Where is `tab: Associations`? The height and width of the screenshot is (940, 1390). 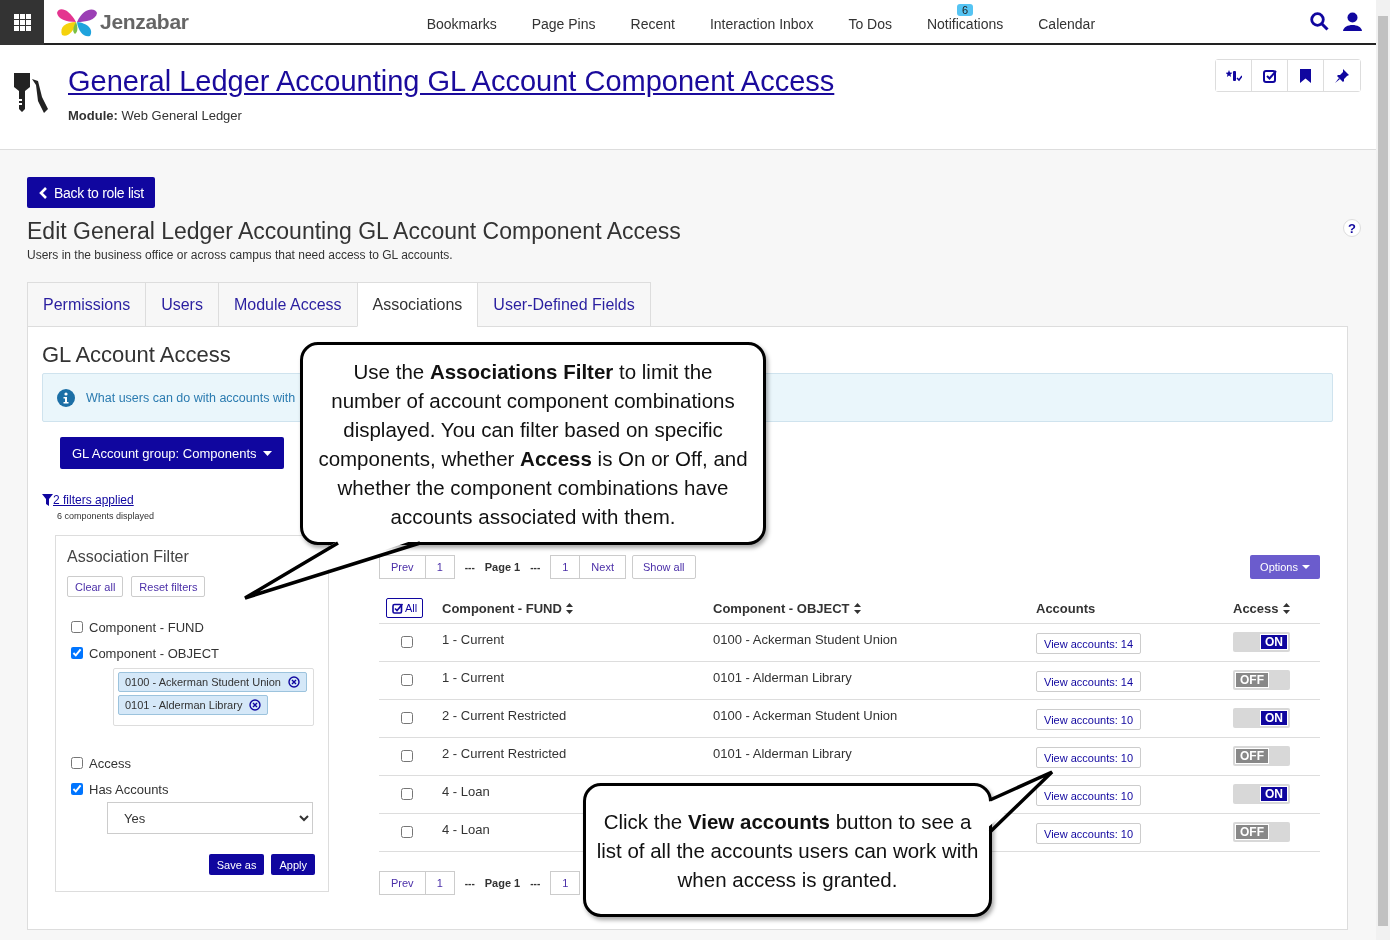 tab: Associations is located at coordinates (417, 304).